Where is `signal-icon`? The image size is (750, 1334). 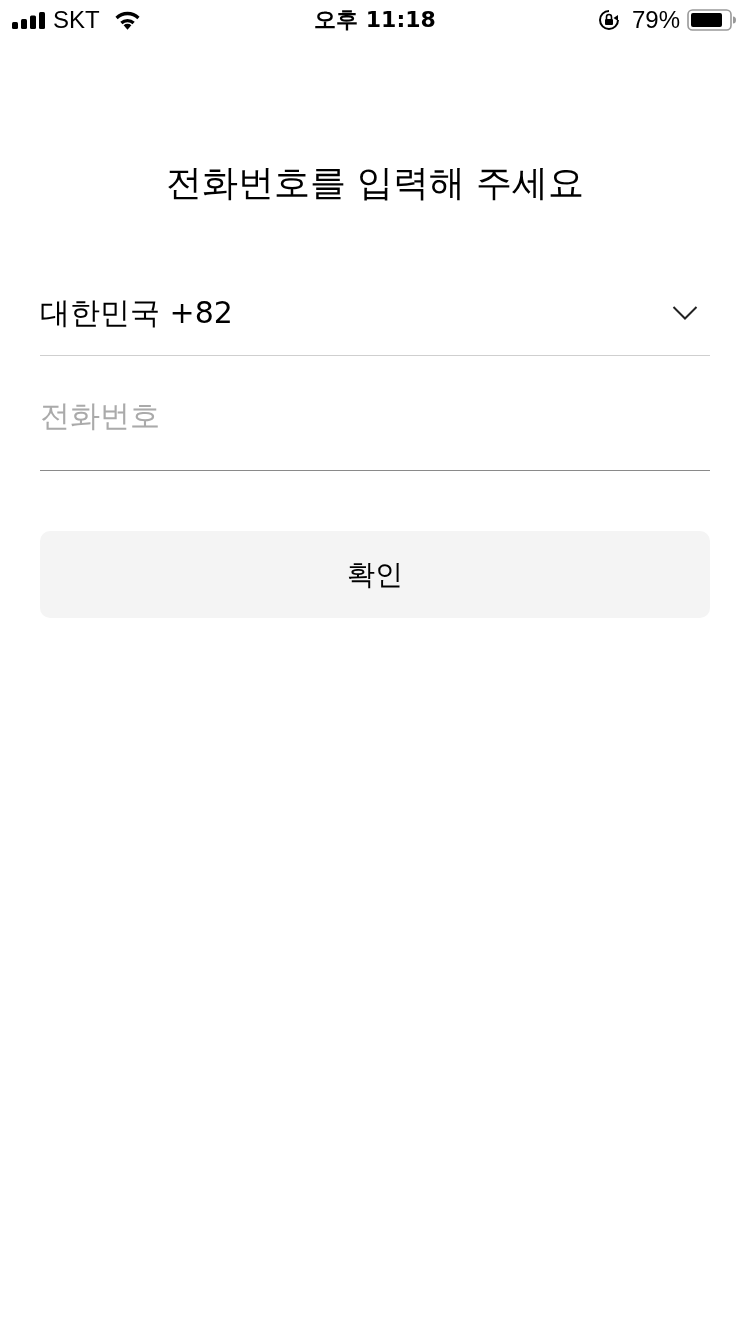 signal-icon is located at coordinates (29, 20).